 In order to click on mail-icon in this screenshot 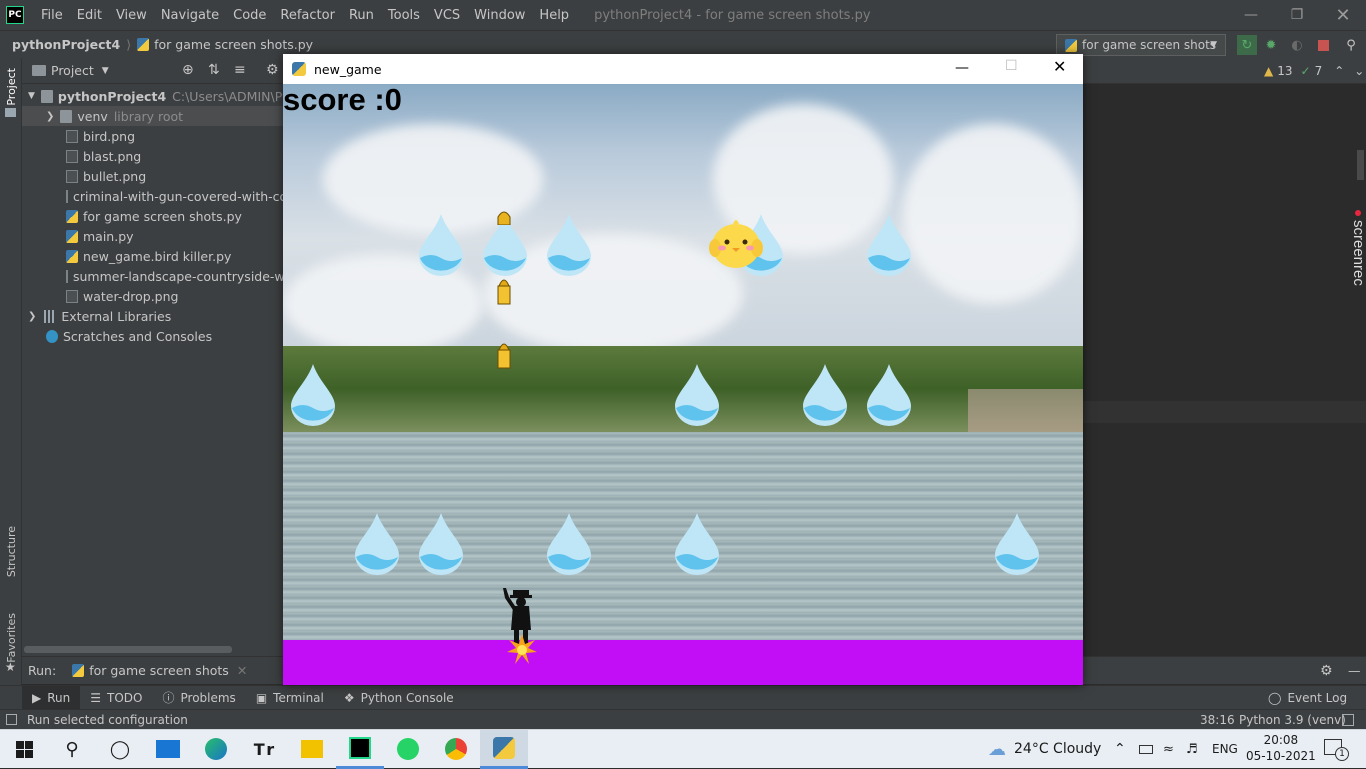, I will do `click(168, 749)`.